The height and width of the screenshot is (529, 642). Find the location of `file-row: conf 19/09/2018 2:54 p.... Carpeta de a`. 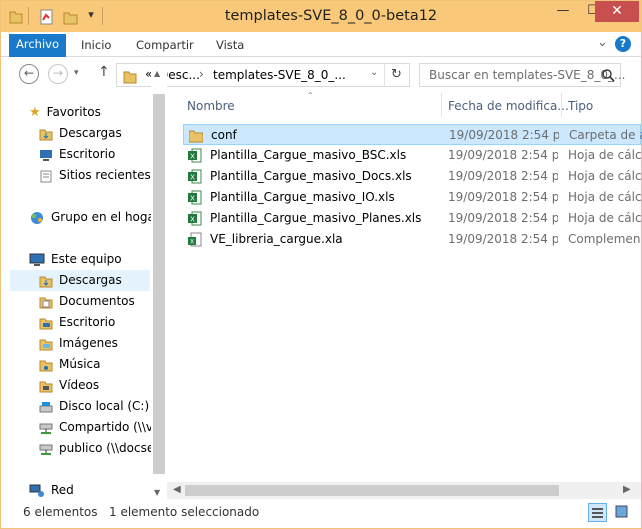

file-row: conf 19/09/2018 2:54 p.... Carpeta de a is located at coordinates (412, 134).